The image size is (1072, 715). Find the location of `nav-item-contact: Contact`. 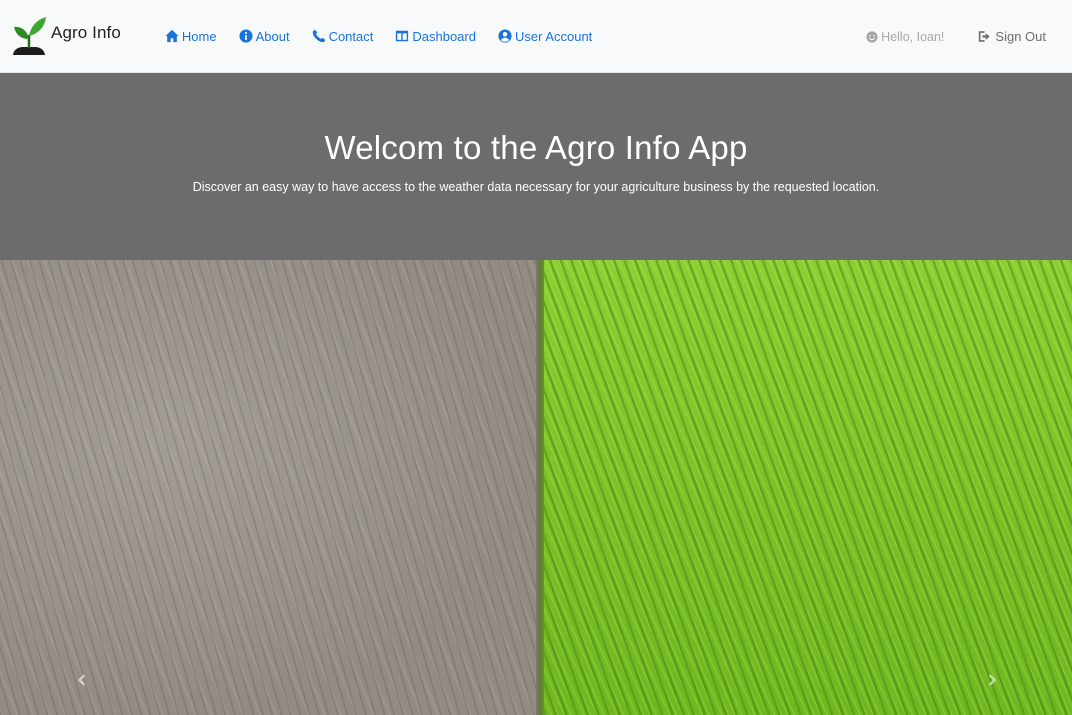

nav-item-contact: Contact is located at coordinates (343, 36).